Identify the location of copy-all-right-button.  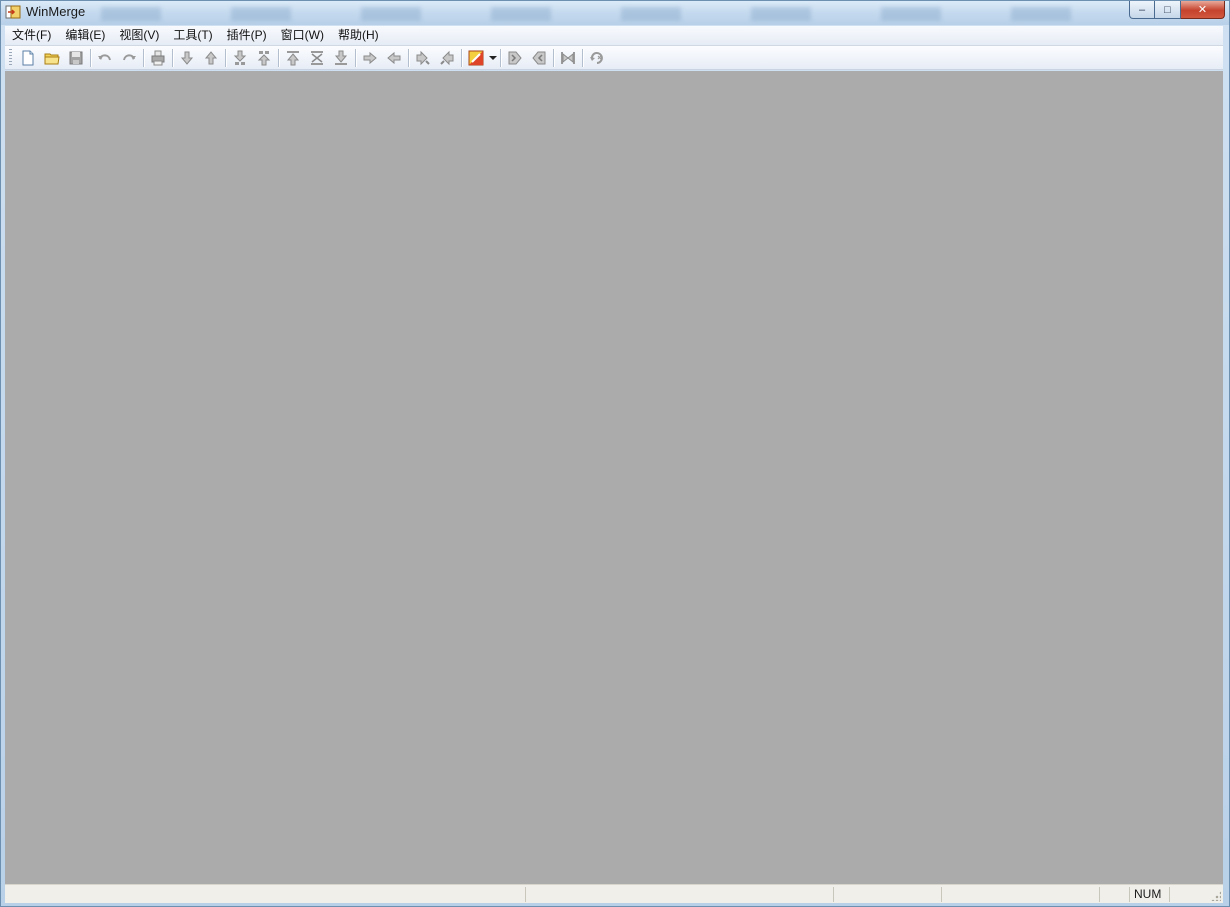
(515, 58).